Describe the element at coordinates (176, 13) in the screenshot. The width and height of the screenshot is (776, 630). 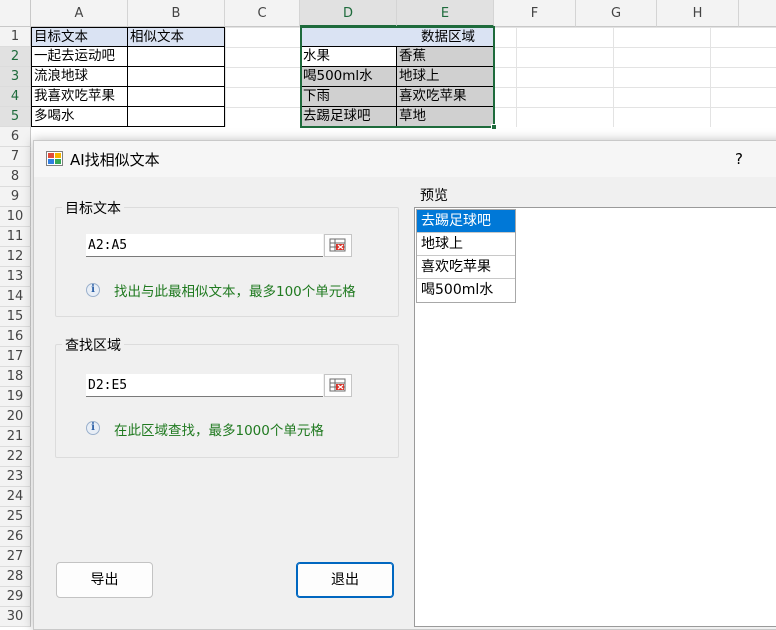
I see `column-header-b: B` at that location.